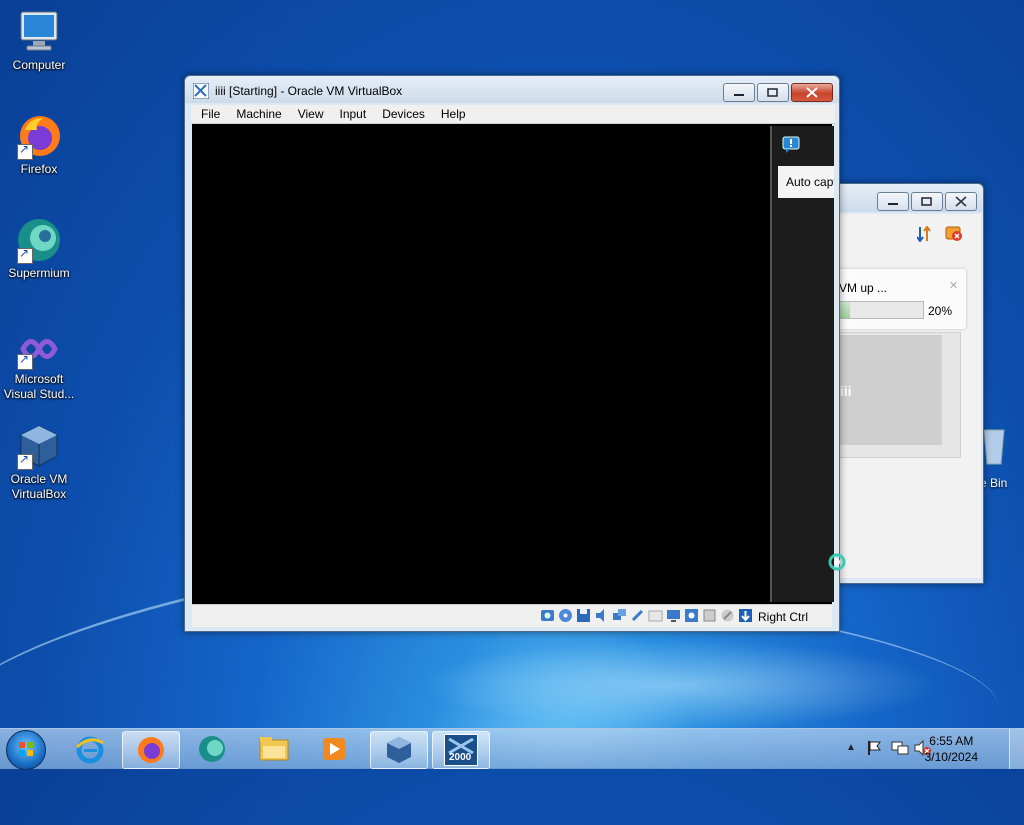 The image size is (1024, 825). Describe the element at coordinates (727, 617) in the screenshot. I see `mouse-integration-icon` at that location.